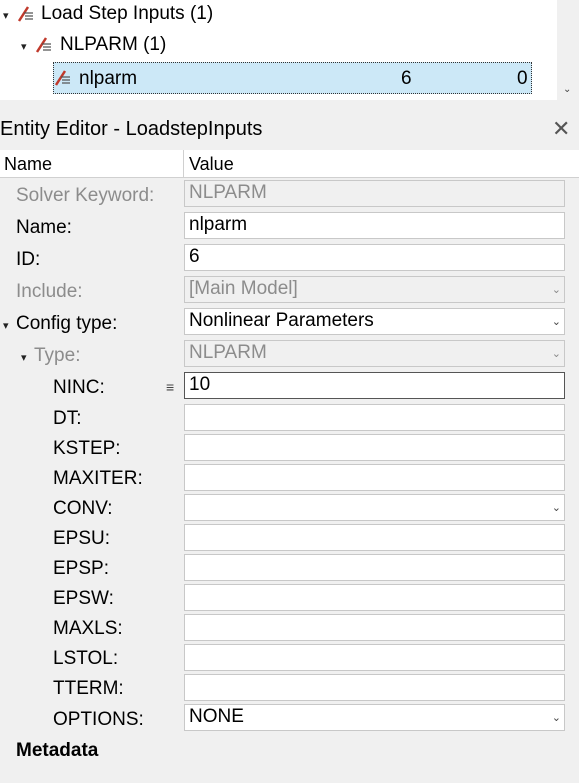  I want to click on menu-lines-icon: ≡, so click(170, 387).